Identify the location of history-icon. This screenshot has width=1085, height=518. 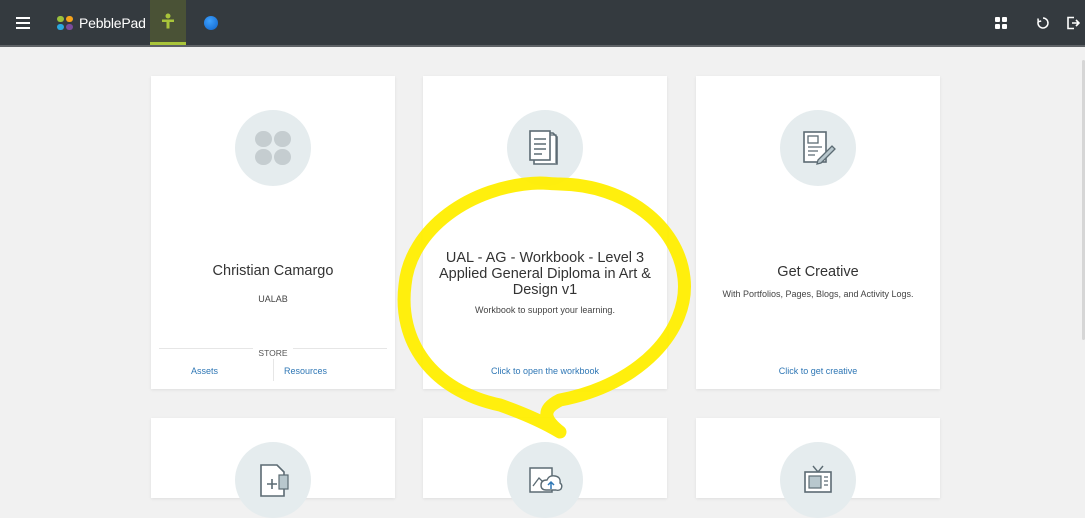
(1043, 22).